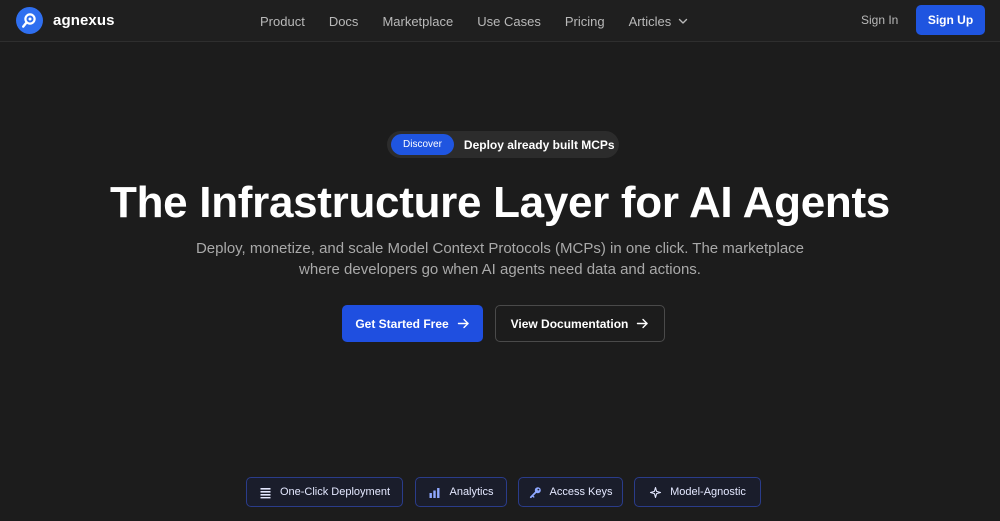 The image size is (1000, 521). I want to click on nav-link-articles: Articles, so click(659, 21).